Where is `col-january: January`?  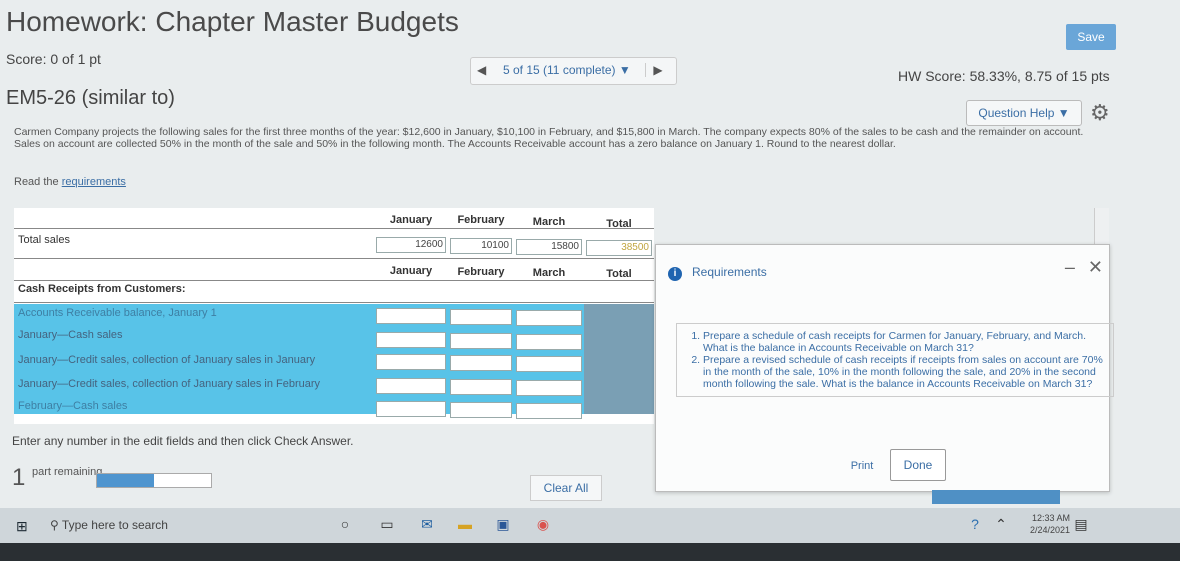 col-january: January is located at coordinates (411, 220).